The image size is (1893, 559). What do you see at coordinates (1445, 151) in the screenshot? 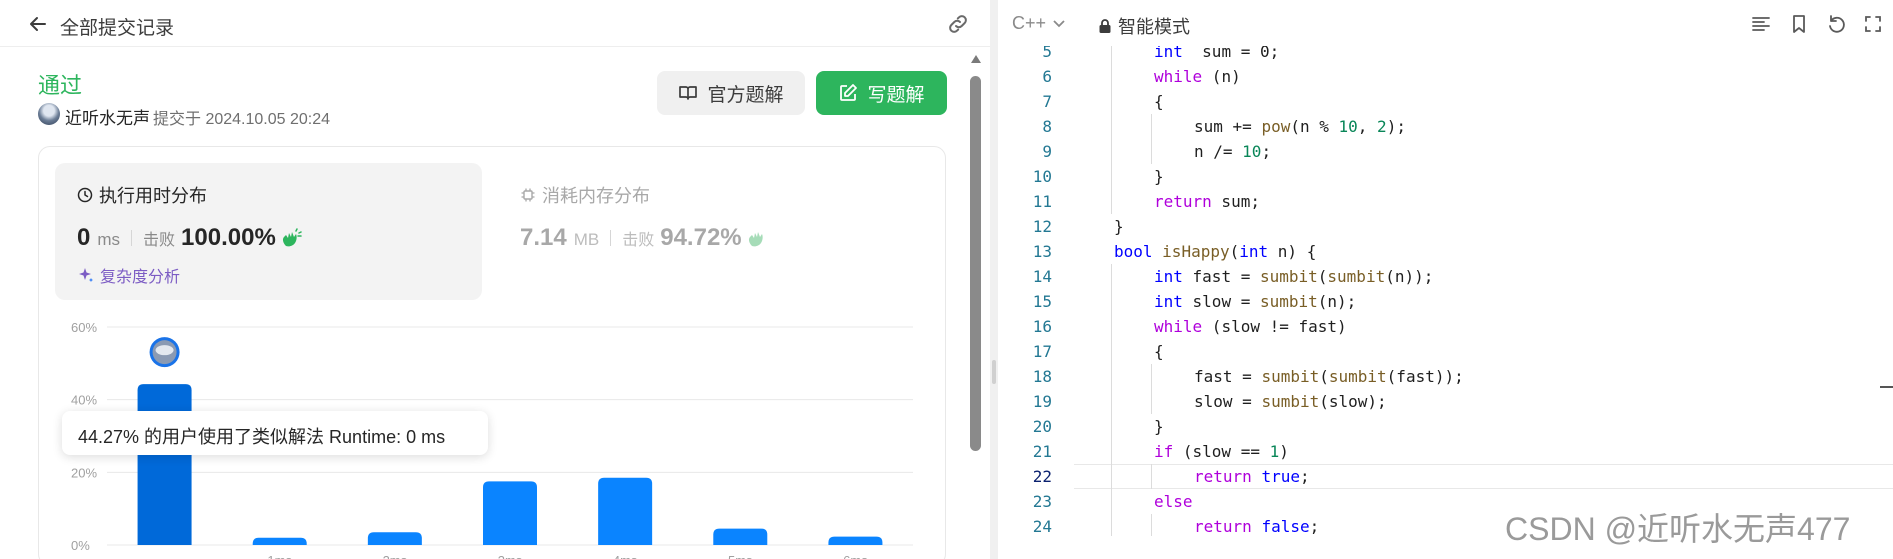
I see `code-line: 9 n /= 10;` at bounding box center [1445, 151].